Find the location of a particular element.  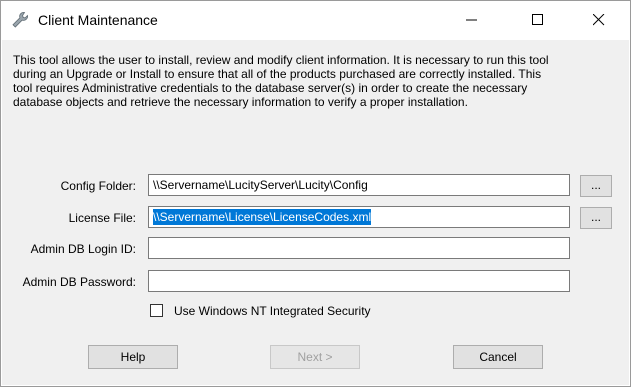

window-title: Client Maintenance is located at coordinates (98, 20).